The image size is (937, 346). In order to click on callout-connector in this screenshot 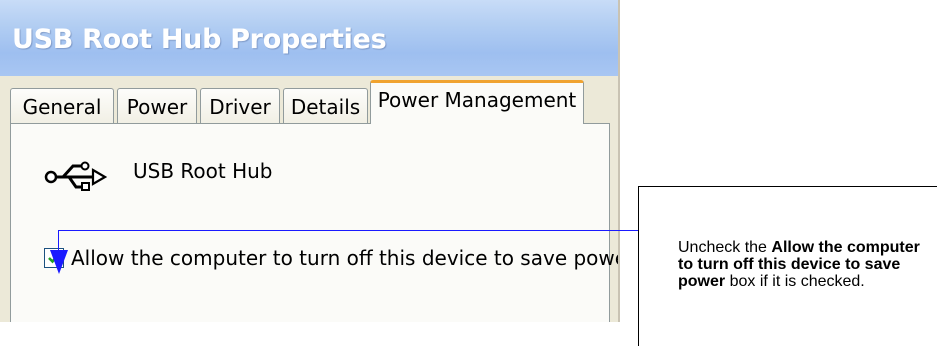, I will do `click(348, 230)`.